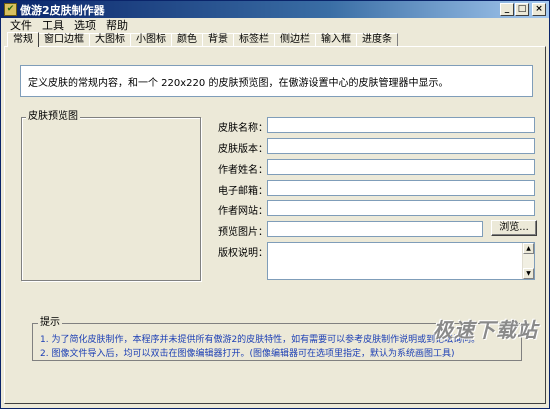  What do you see at coordinates (218, 39) in the screenshot?
I see `tab-background: 背景` at bounding box center [218, 39].